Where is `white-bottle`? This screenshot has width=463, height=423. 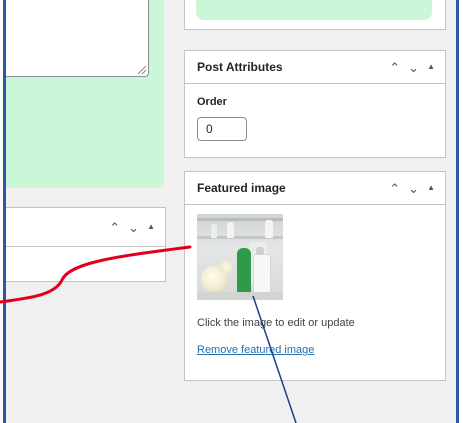 white-bottle is located at coordinates (262, 275).